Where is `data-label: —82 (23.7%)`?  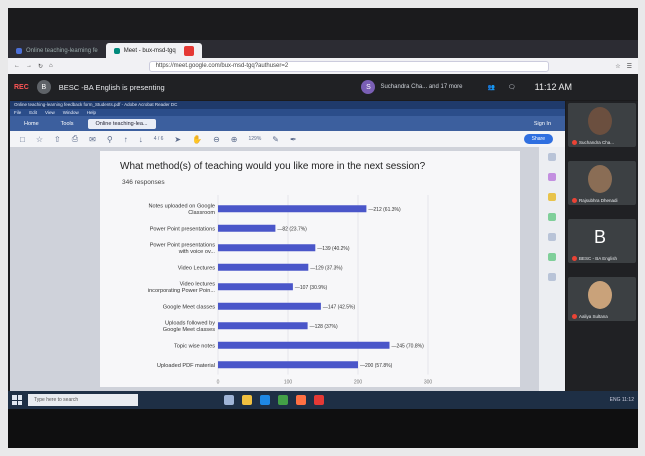 data-label: —82 (23.7%) is located at coordinates (292, 229).